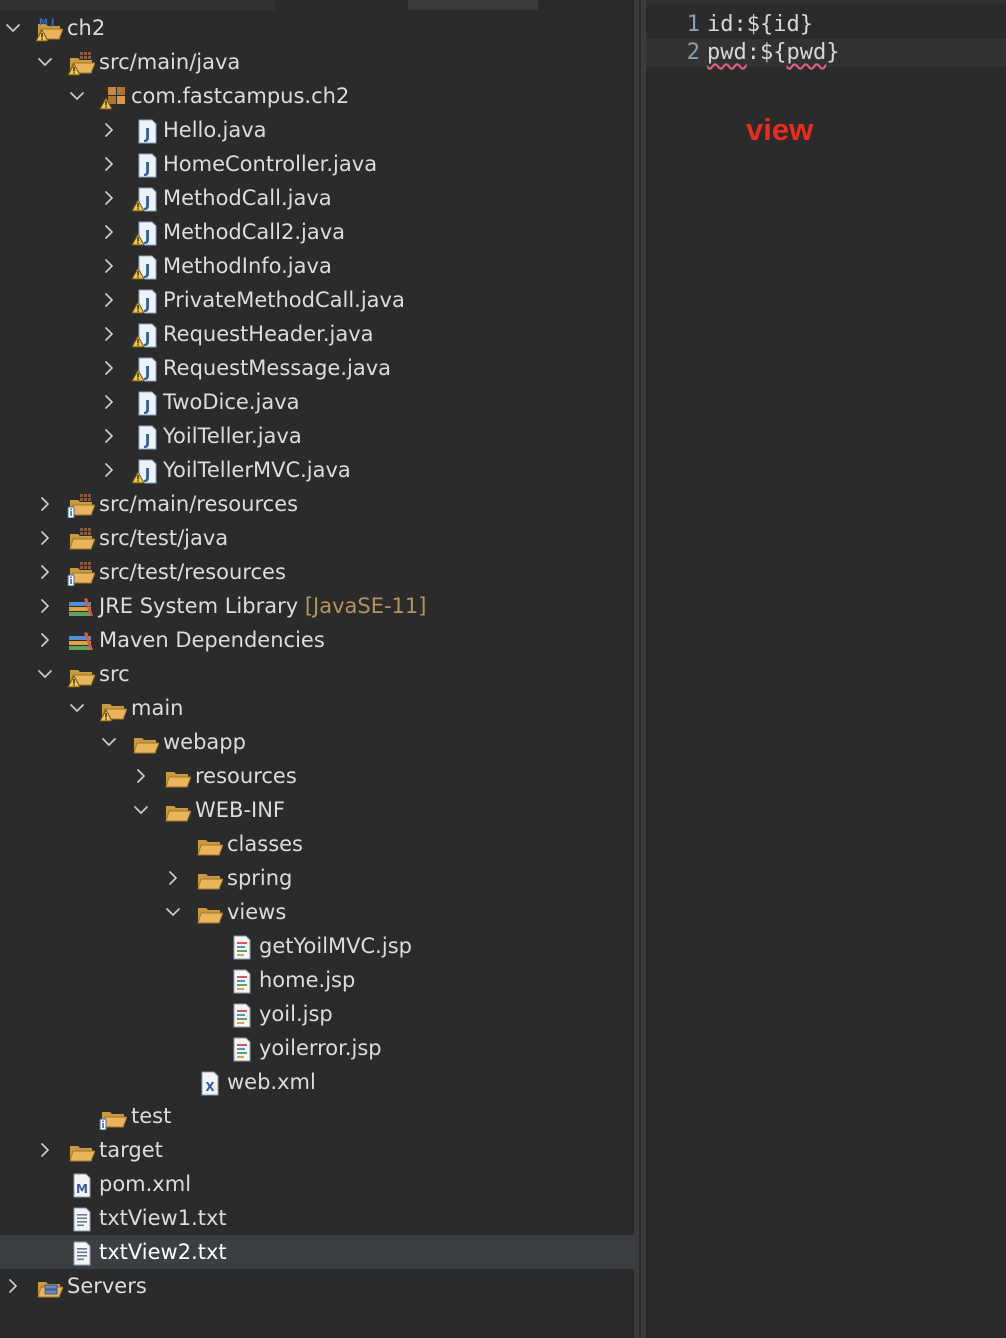  What do you see at coordinates (317, 1286) in the screenshot?
I see `tree-item: Servers` at bounding box center [317, 1286].